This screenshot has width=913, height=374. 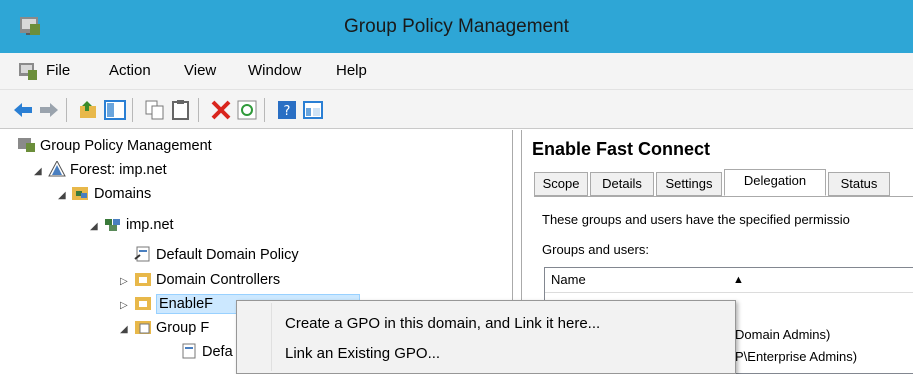 What do you see at coordinates (23, 110) in the screenshot?
I see `back-arrow-icon` at bounding box center [23, 110].